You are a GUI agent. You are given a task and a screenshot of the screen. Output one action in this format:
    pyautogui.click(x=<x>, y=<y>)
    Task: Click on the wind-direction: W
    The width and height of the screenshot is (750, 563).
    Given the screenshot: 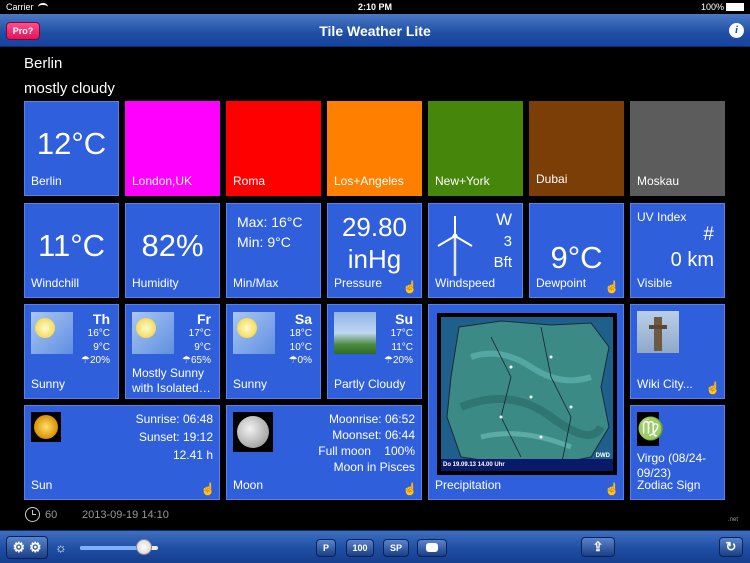 What is the action you would take?
    pyautogui.click(x=503, y=219)
    